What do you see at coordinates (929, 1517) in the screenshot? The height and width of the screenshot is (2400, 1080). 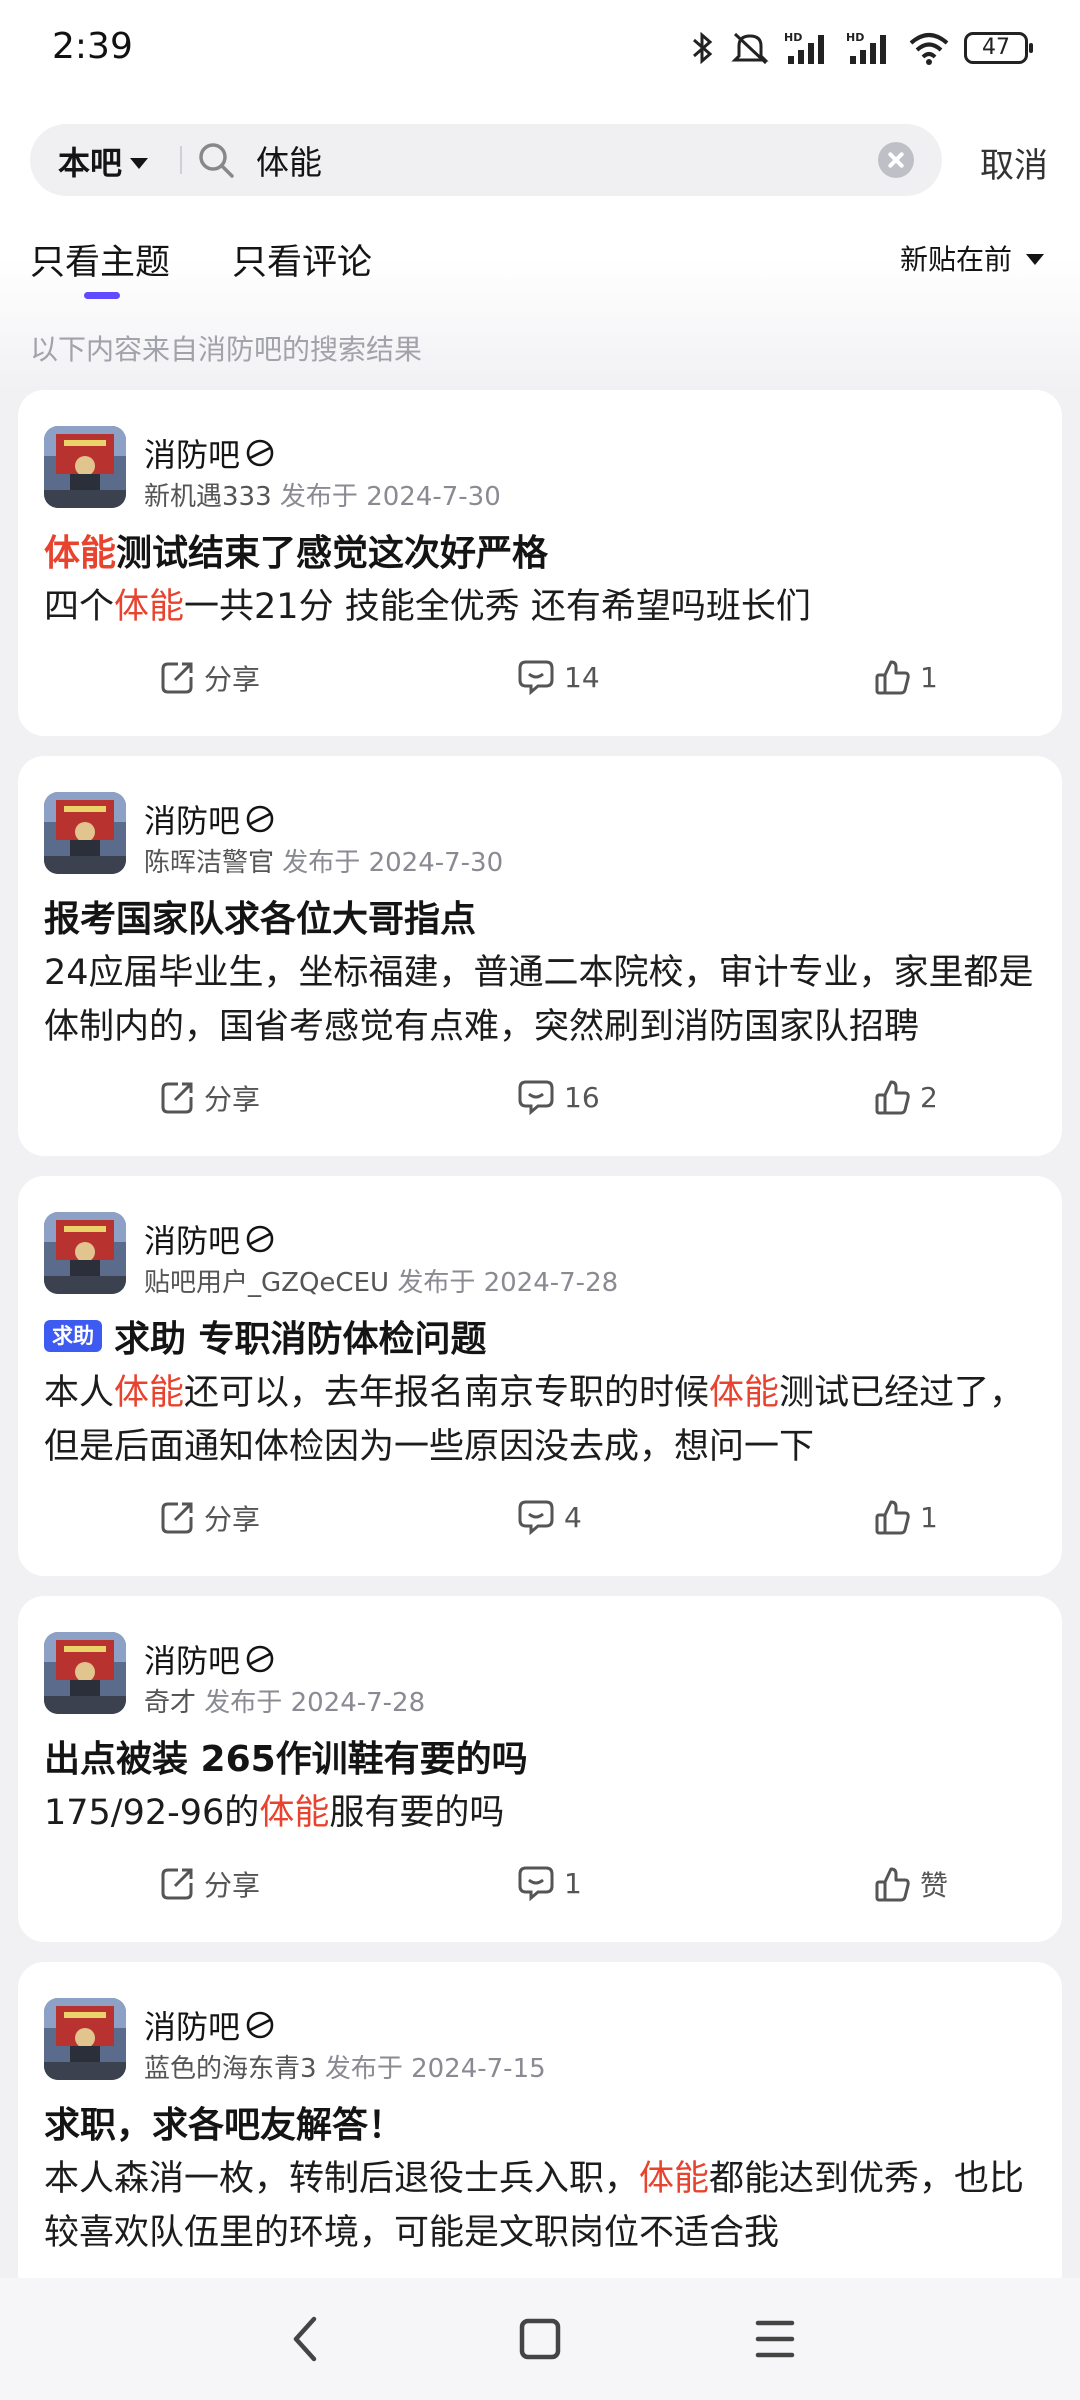 I see `like-count: 1` at bounding box center [929, 1517].